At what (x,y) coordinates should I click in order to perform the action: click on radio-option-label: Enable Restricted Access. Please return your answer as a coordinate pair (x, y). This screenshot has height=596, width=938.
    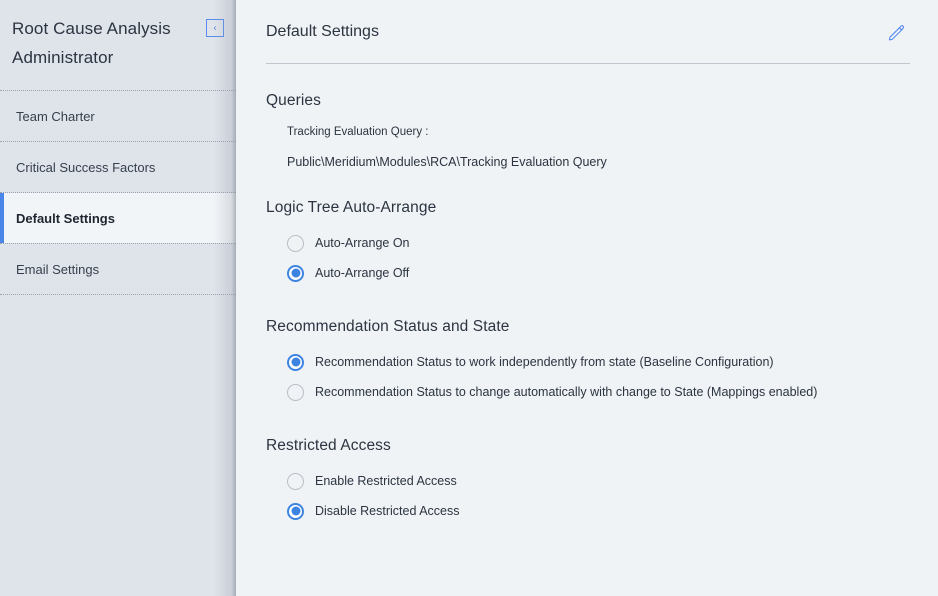
    Looking at the image, I should click on (386, 481).